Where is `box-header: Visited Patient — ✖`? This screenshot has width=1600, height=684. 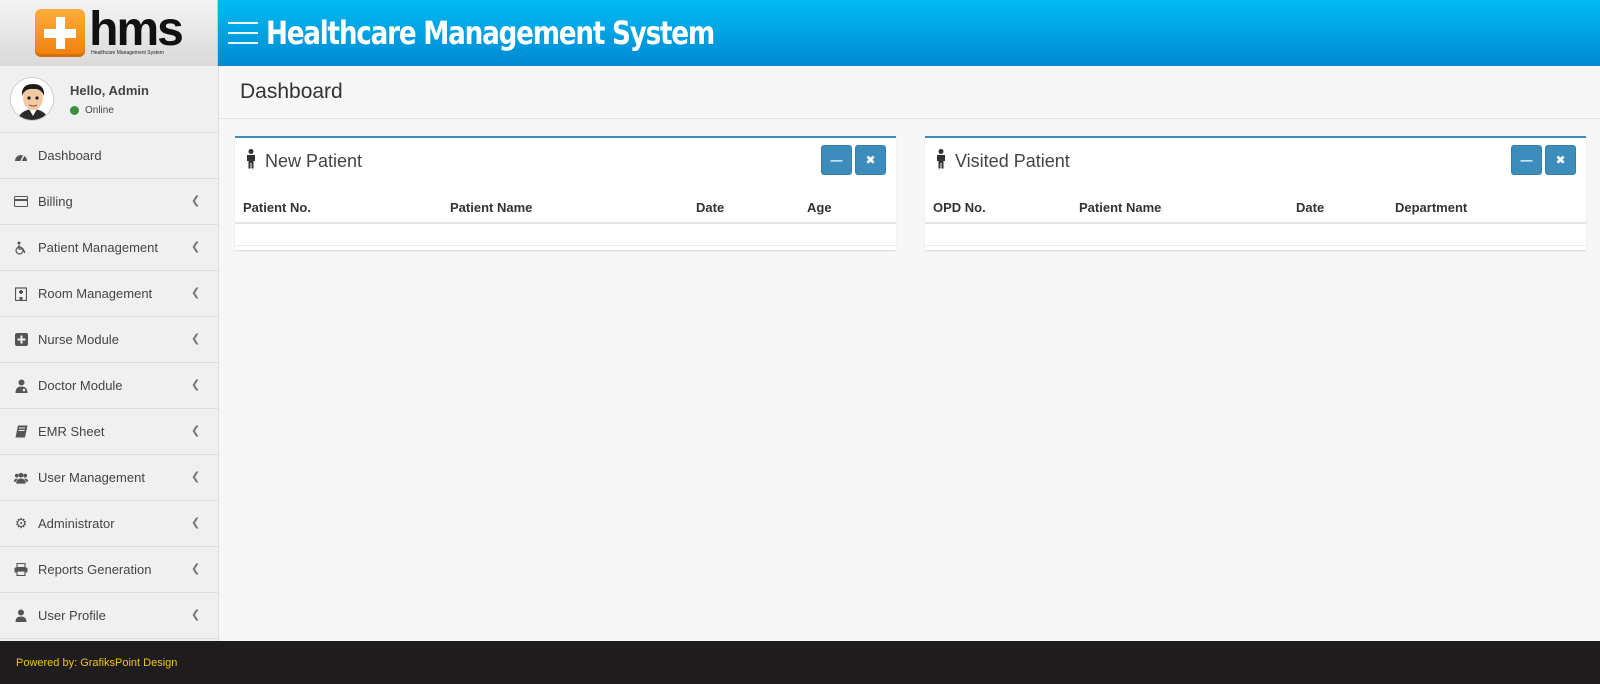
box-header: Visited Patient — ✖ is located at coordinates (1255, 161).